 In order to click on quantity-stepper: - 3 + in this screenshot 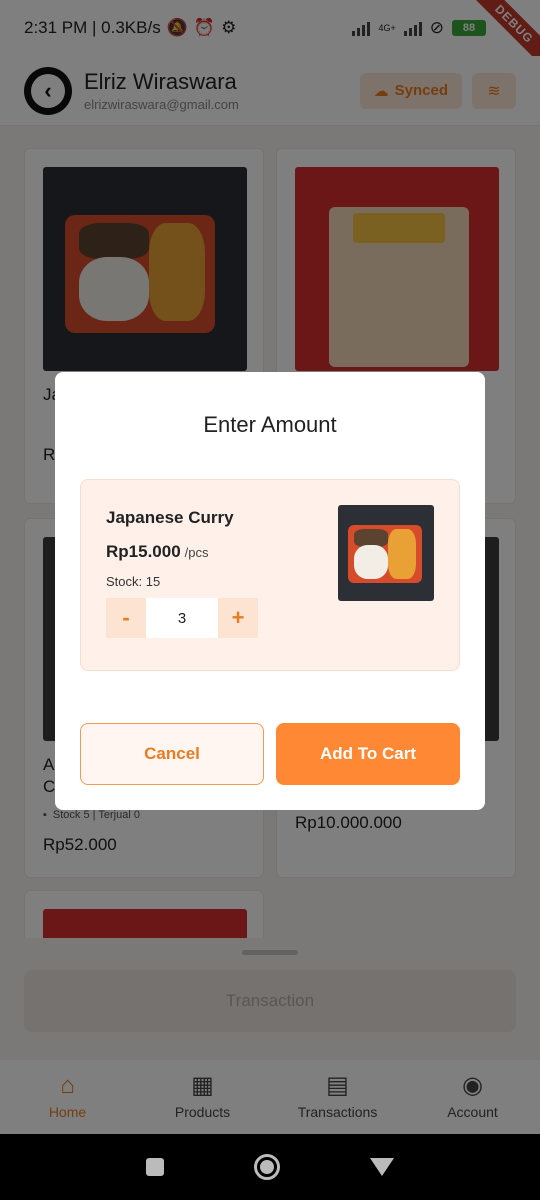, I will do `click(182, 618)`.